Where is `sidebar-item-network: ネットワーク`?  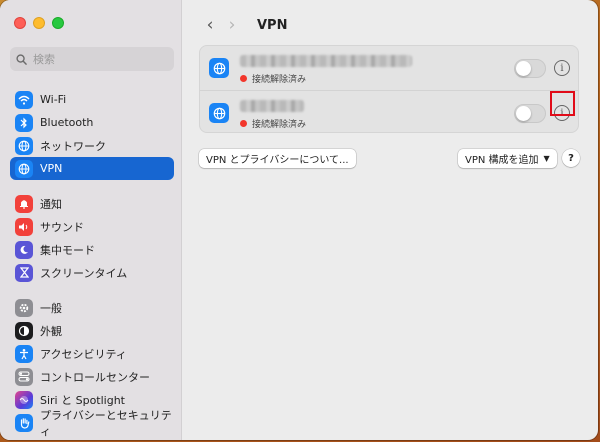 sidebar-item-network: ネットワーク is located at coordinates (92, 145).